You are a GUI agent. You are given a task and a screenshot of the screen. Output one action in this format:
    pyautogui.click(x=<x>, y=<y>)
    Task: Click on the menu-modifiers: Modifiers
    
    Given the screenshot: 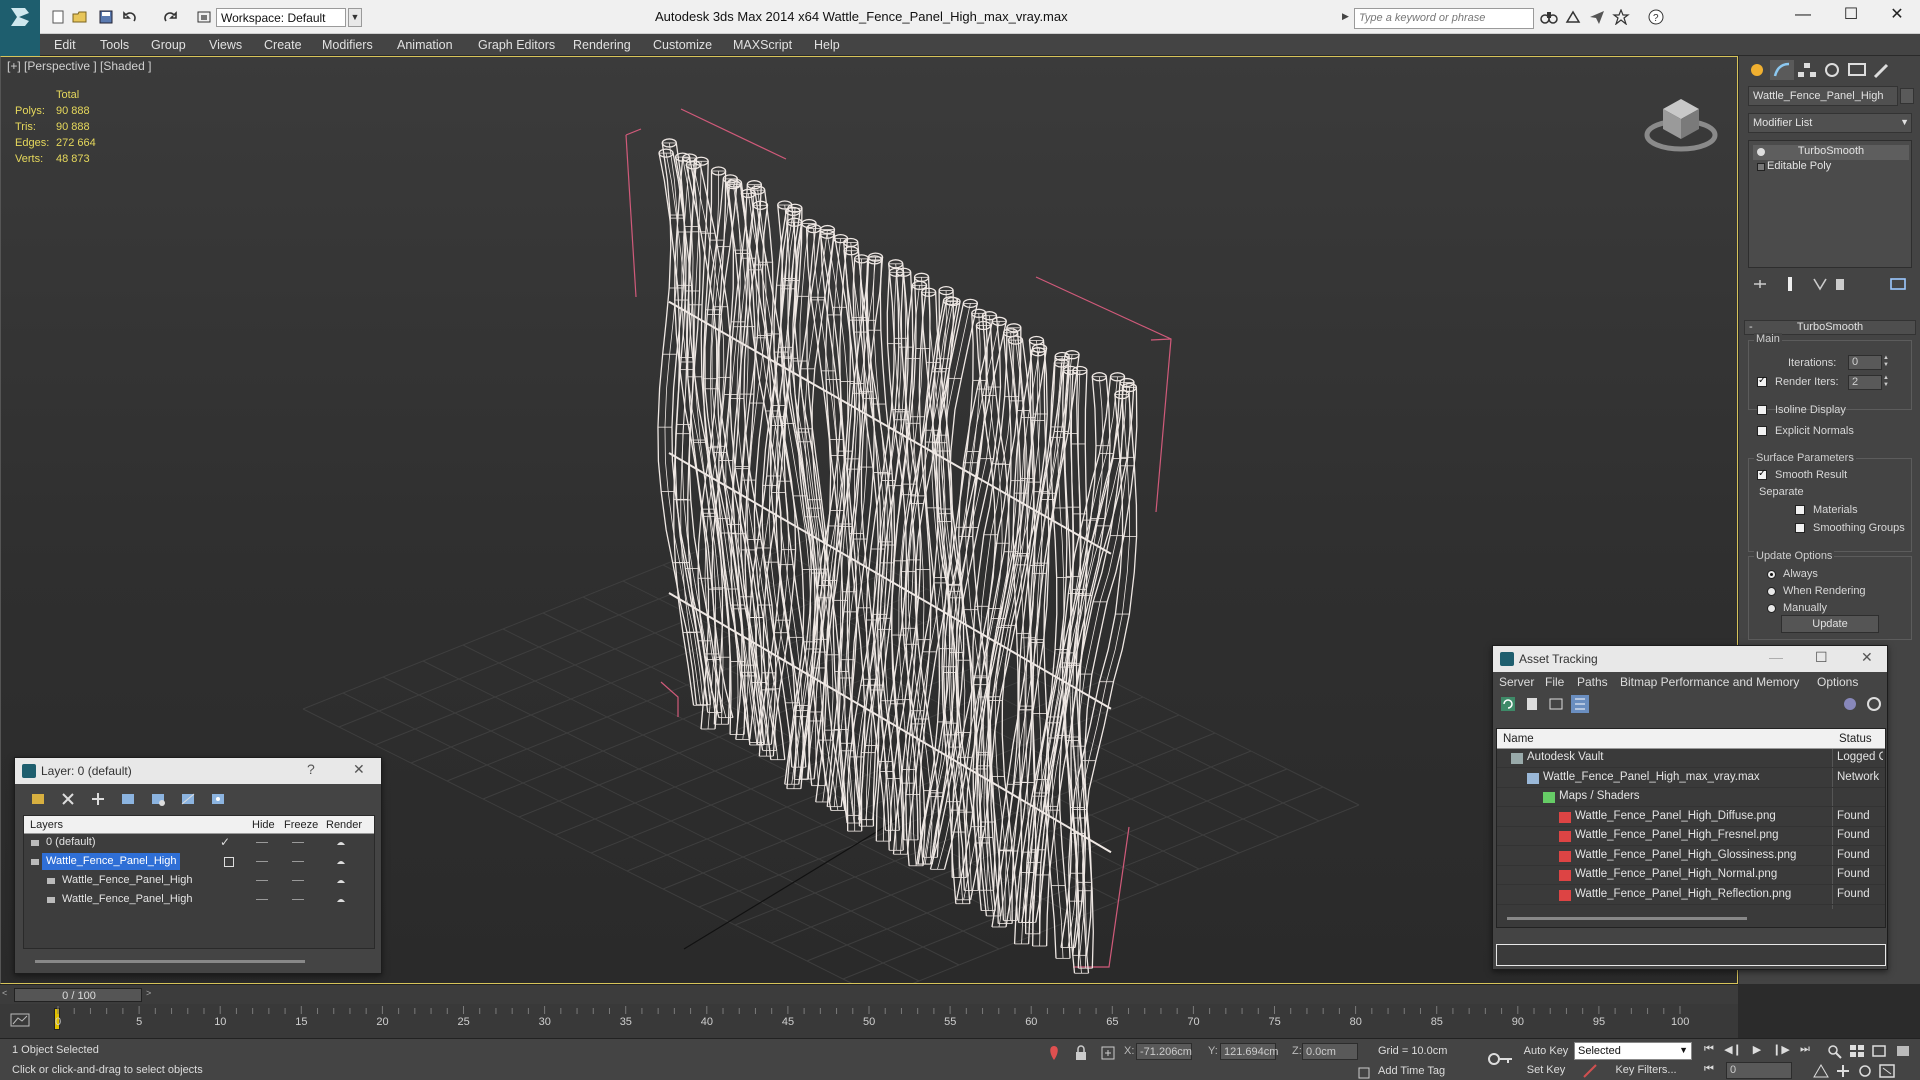 What is the action you would take?
    pyautogui.click(x=347, y=45)
    